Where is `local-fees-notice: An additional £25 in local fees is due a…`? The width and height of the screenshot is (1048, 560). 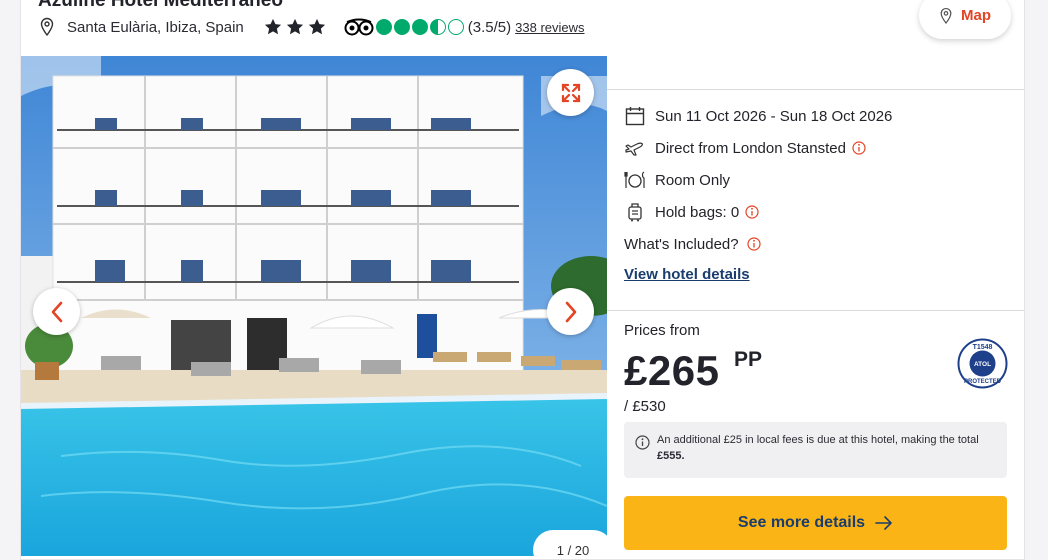 local-fees-notice: An additional £25 in local fees is due a… is located at coordinates (815, 450).